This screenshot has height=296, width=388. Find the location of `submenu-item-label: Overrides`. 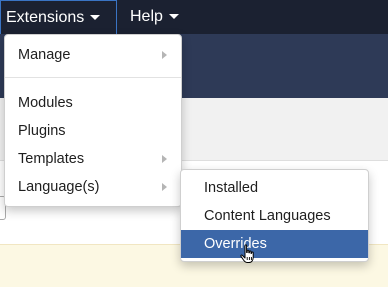

submenu-item-label: Overrides is located at coordinates (235, 244).